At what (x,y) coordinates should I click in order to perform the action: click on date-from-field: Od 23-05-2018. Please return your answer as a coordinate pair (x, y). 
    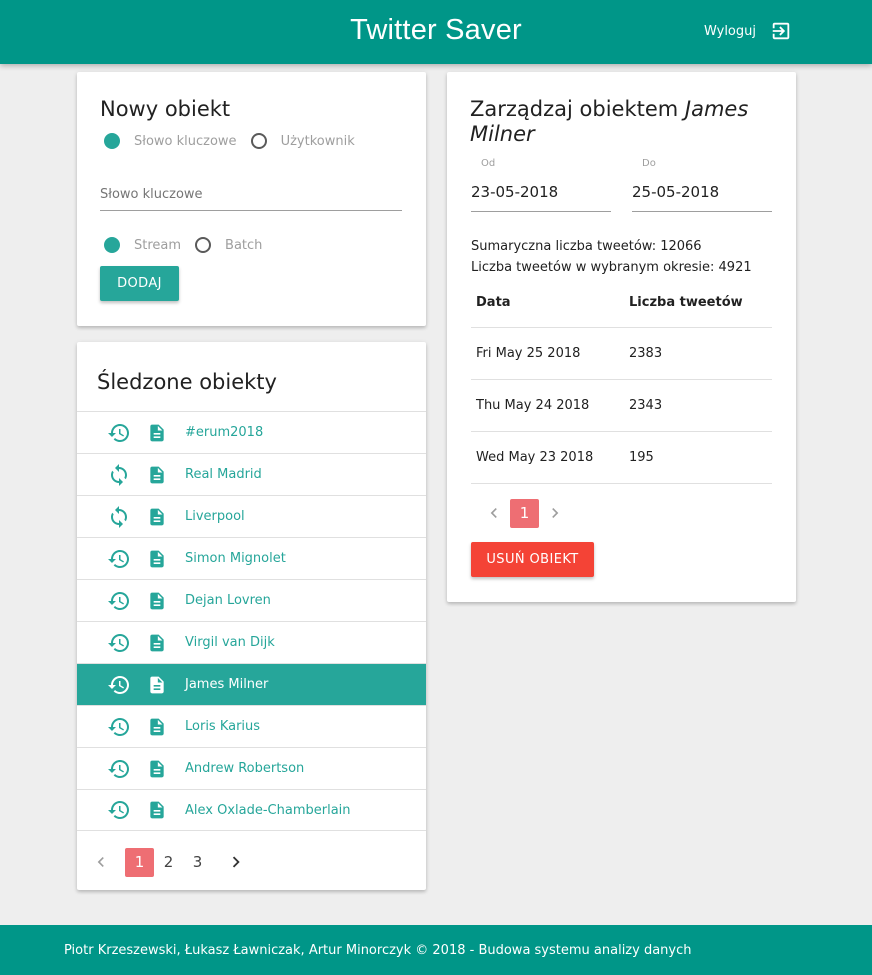
    Looking at the image, I should click on (541, 185).